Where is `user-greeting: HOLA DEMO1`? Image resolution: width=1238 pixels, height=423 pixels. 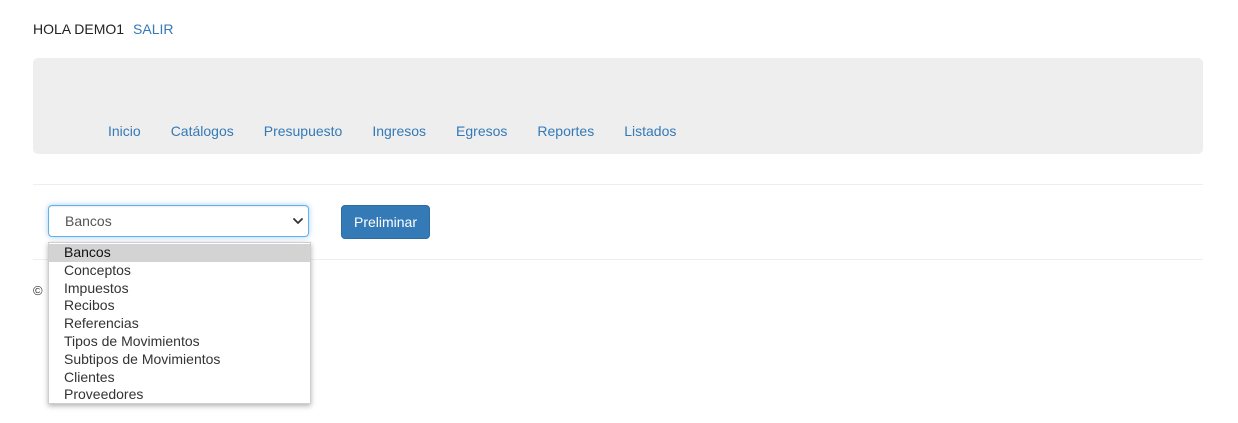
user-greeting: HOLA DEMO1 is located at coordinates (79, 29).